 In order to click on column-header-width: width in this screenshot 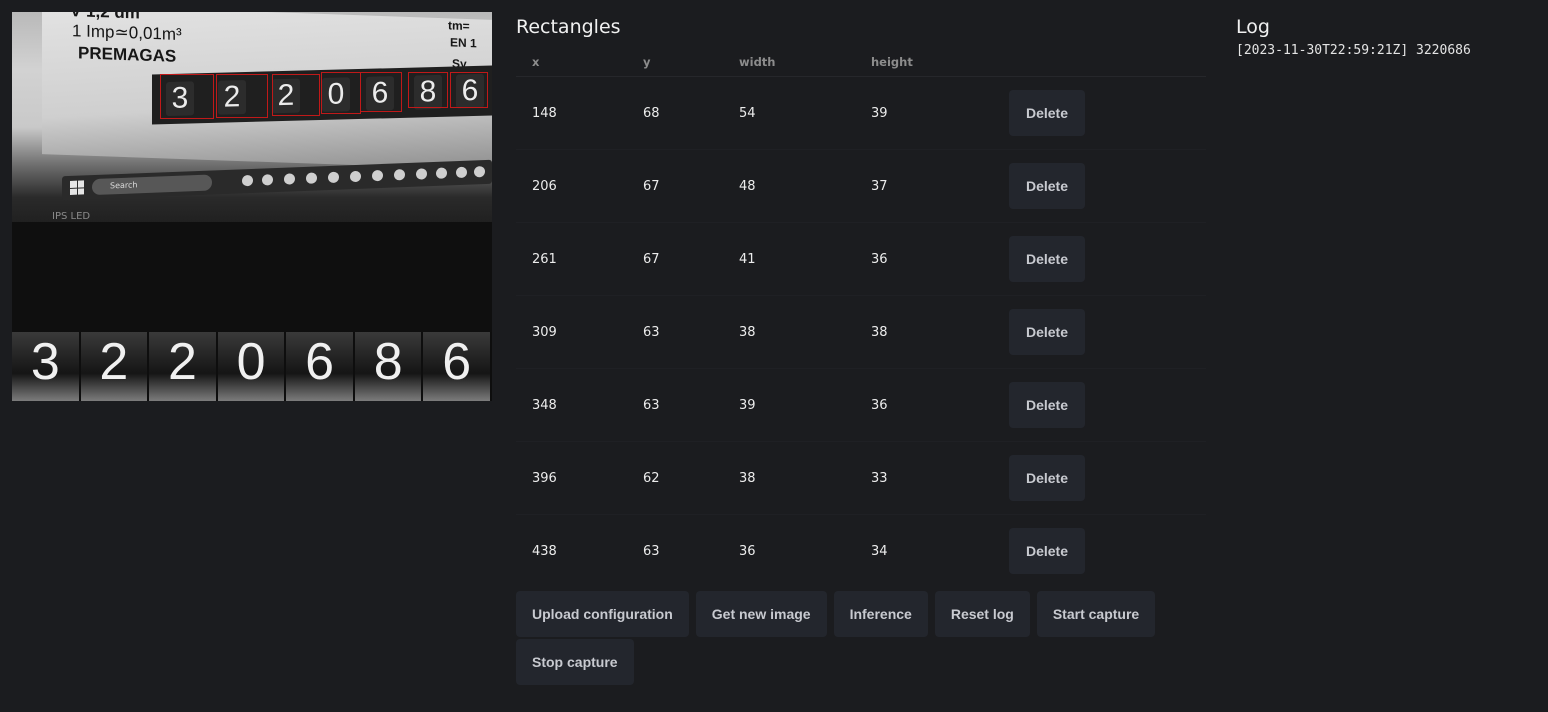, I will do `click(789, 62)`.